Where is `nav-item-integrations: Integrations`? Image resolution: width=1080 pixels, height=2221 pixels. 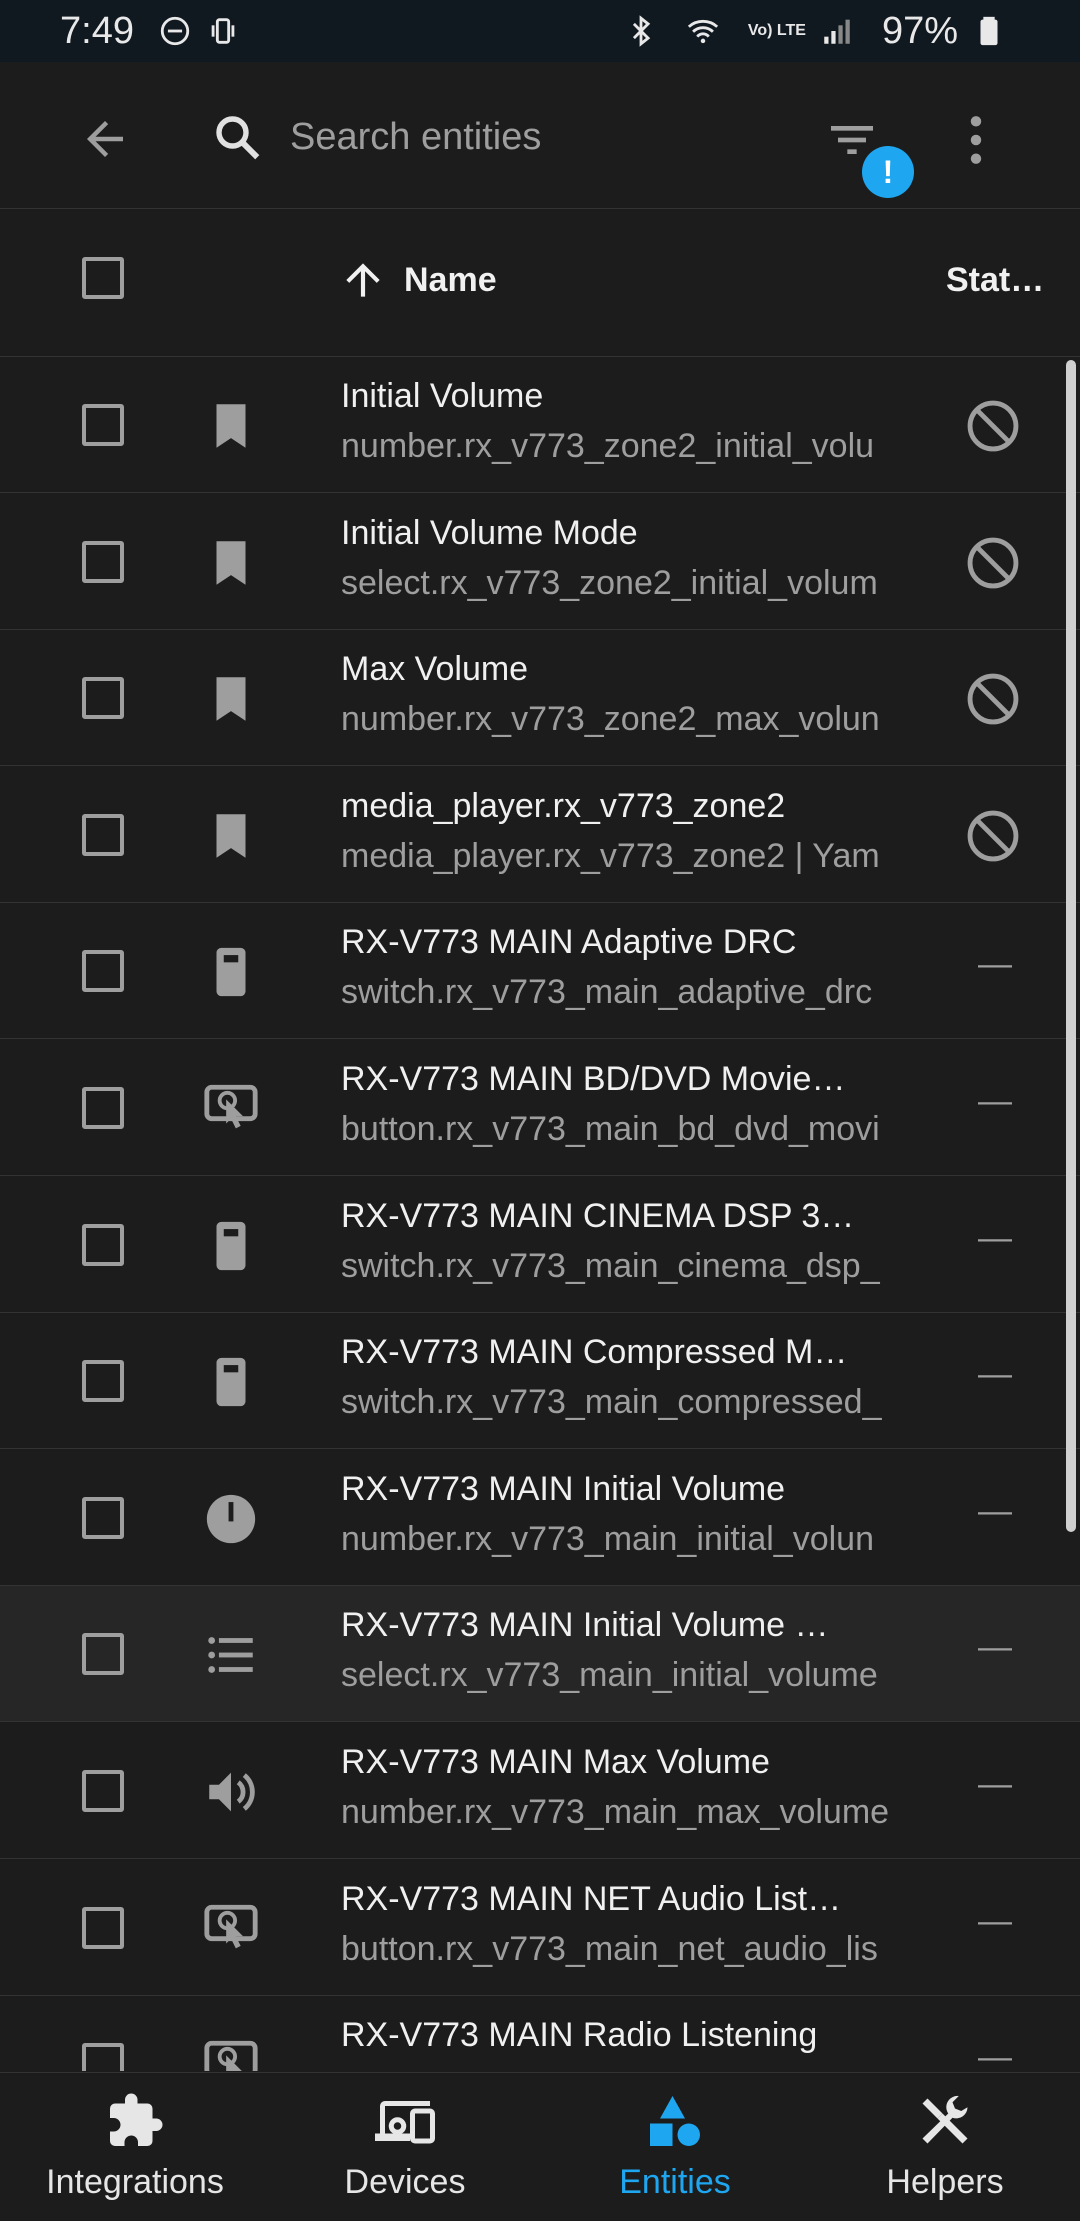 nav-item-integrations: Integrations is located at coordinates (135, 2147).